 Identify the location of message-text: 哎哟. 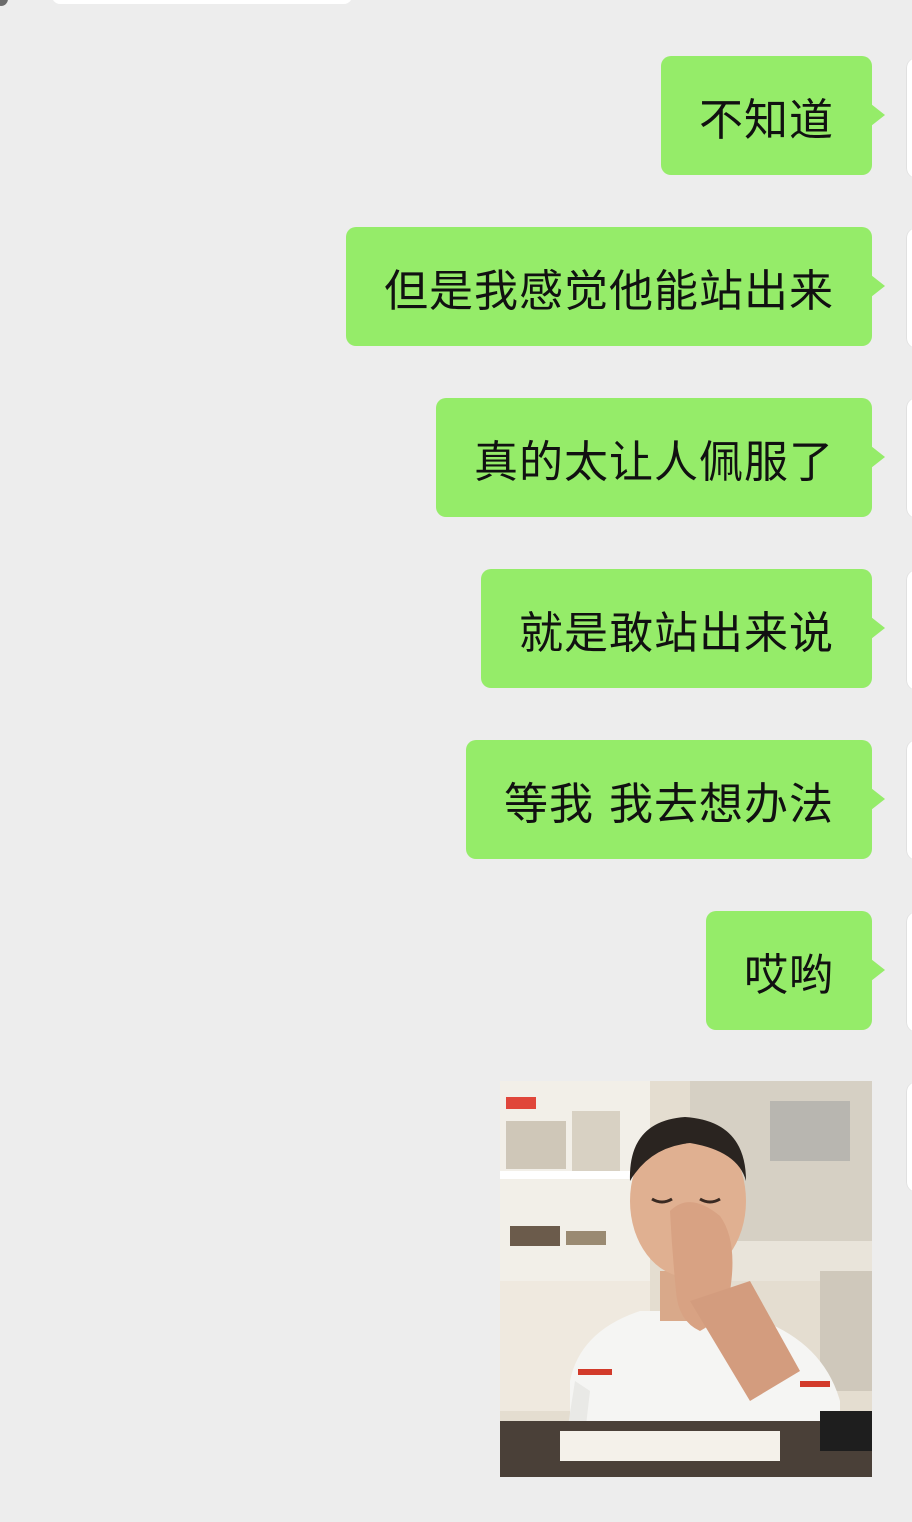
(789, 975).